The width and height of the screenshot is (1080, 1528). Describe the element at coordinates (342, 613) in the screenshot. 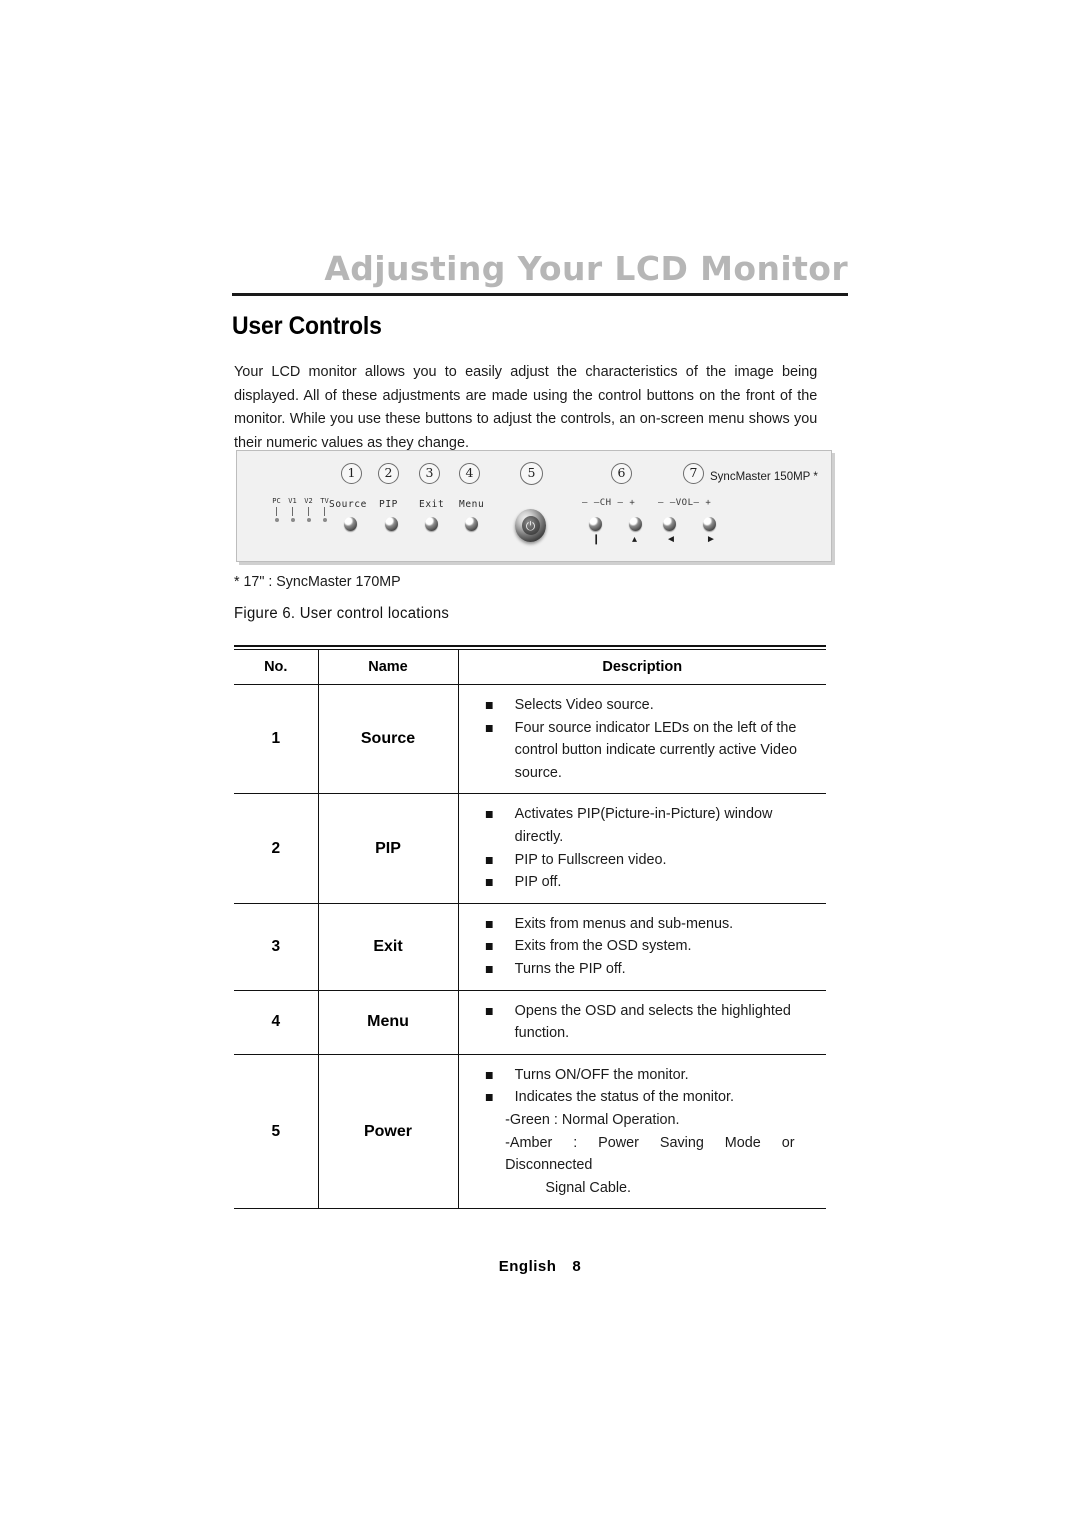

I see `figure-caption: Figure 6. User control locations` at that location.